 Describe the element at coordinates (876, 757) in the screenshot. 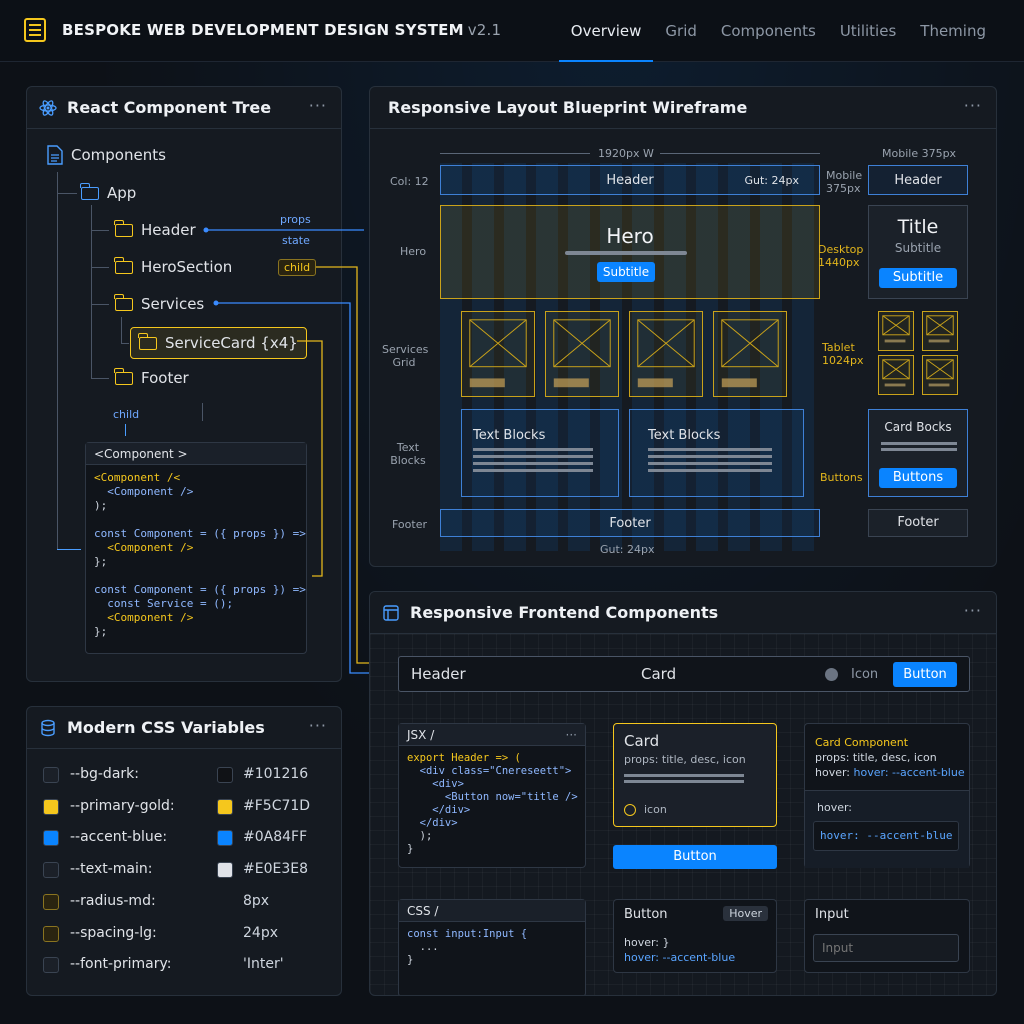

I see `spec-props: props: title, desc, icon` at that location.